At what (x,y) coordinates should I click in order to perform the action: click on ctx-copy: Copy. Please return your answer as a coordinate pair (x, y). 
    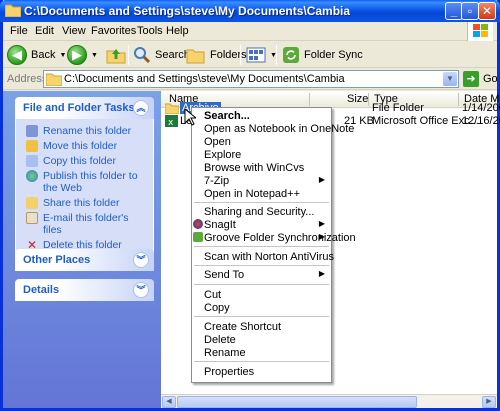
    Looking at the image, I should click on (261, 308).